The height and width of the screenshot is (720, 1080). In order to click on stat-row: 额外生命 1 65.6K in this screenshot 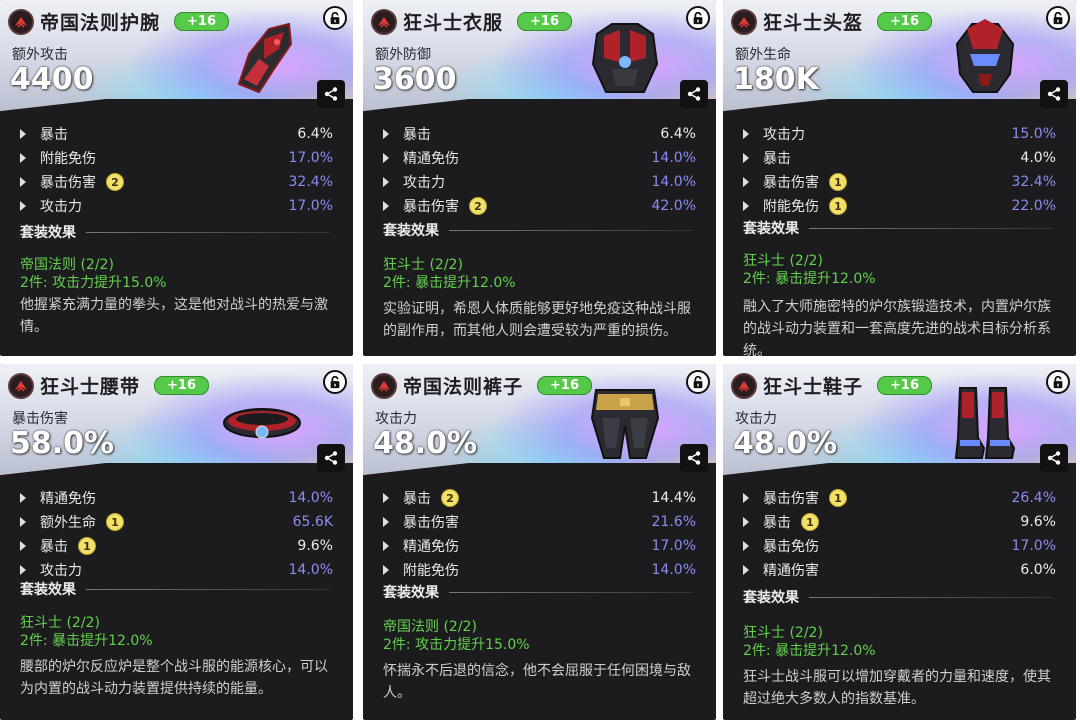, I will do `click(176, 522)`.